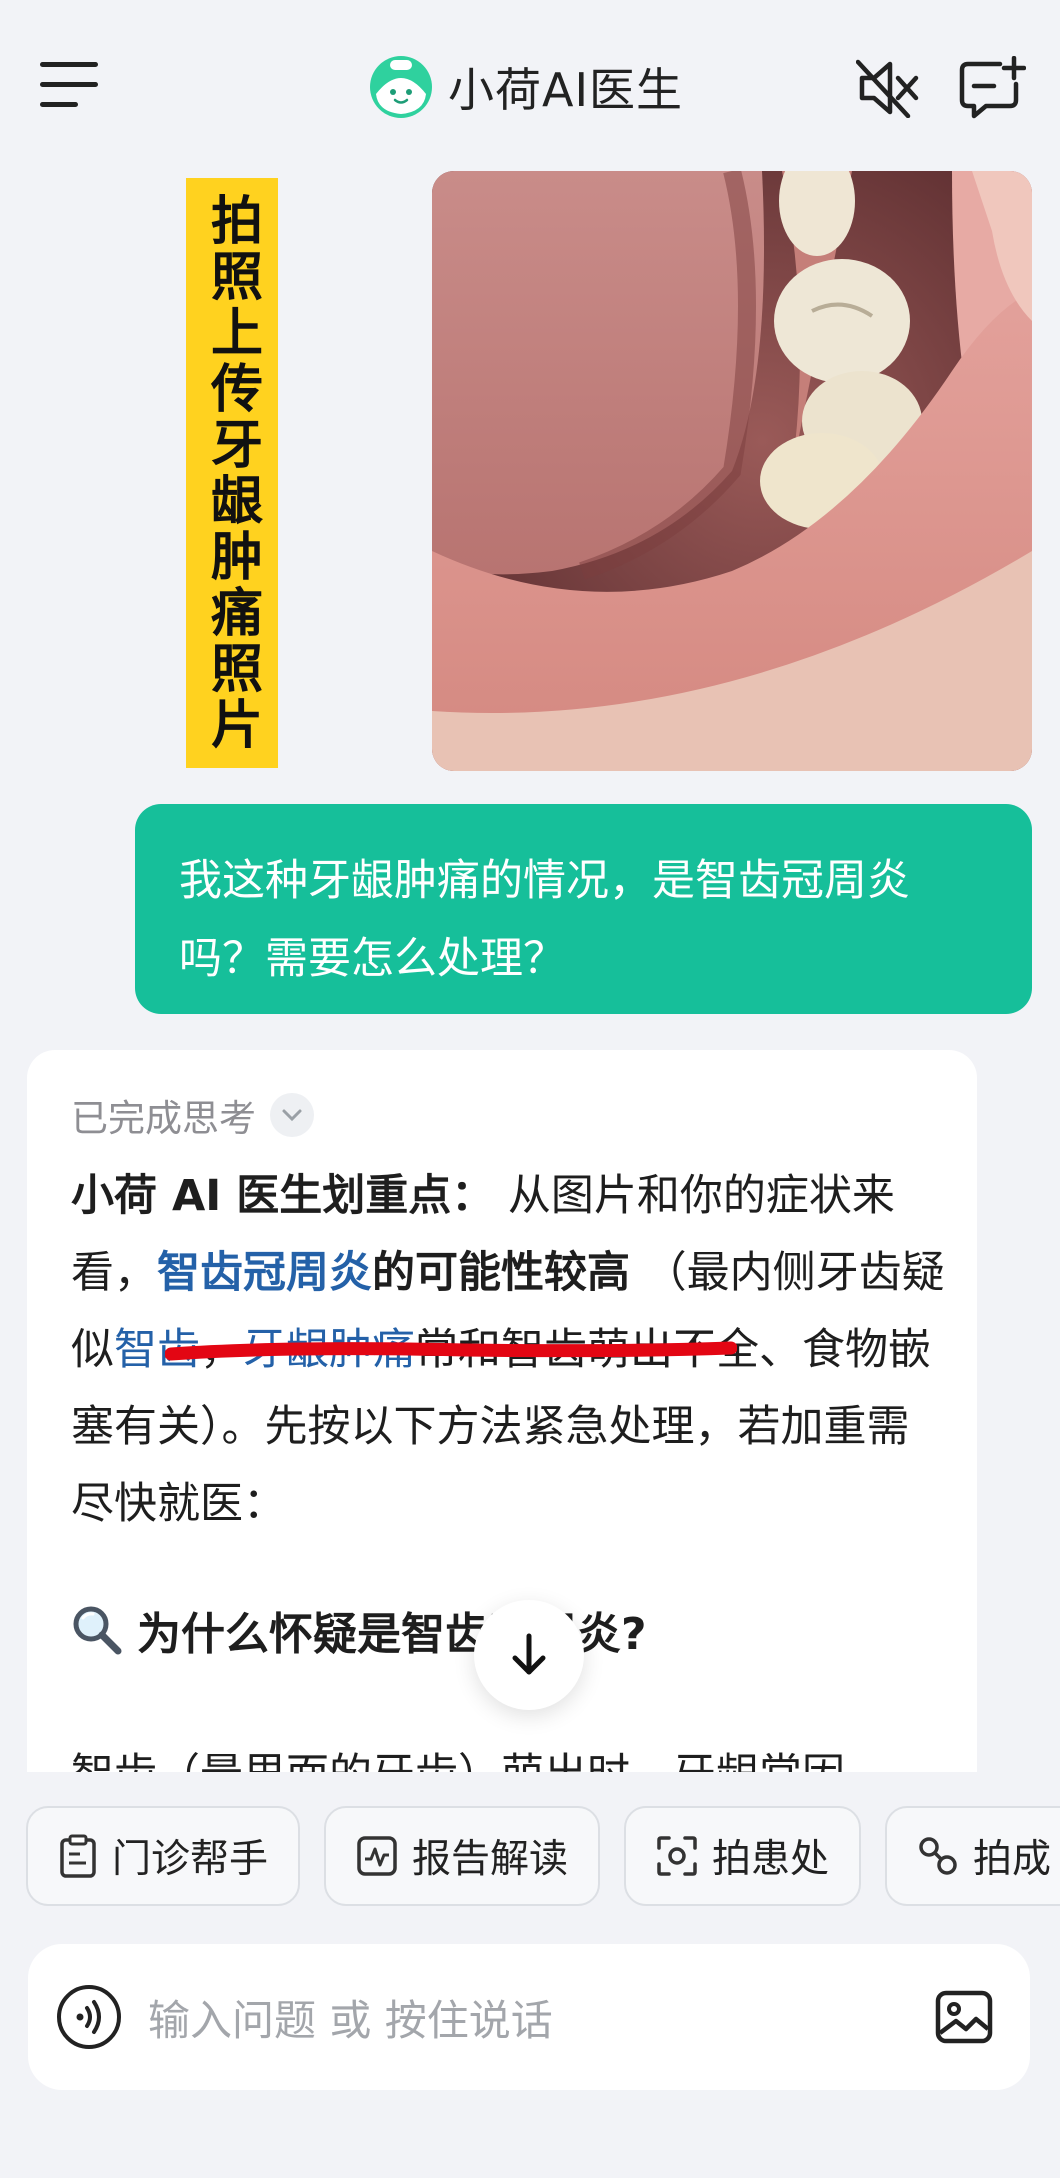 The height and width of the screenshot is (2178, 1060). What do you see at coordinates (78, 1856) in the screenshot?
I see `clipboard-icon` at bounding box center [78, 1856].